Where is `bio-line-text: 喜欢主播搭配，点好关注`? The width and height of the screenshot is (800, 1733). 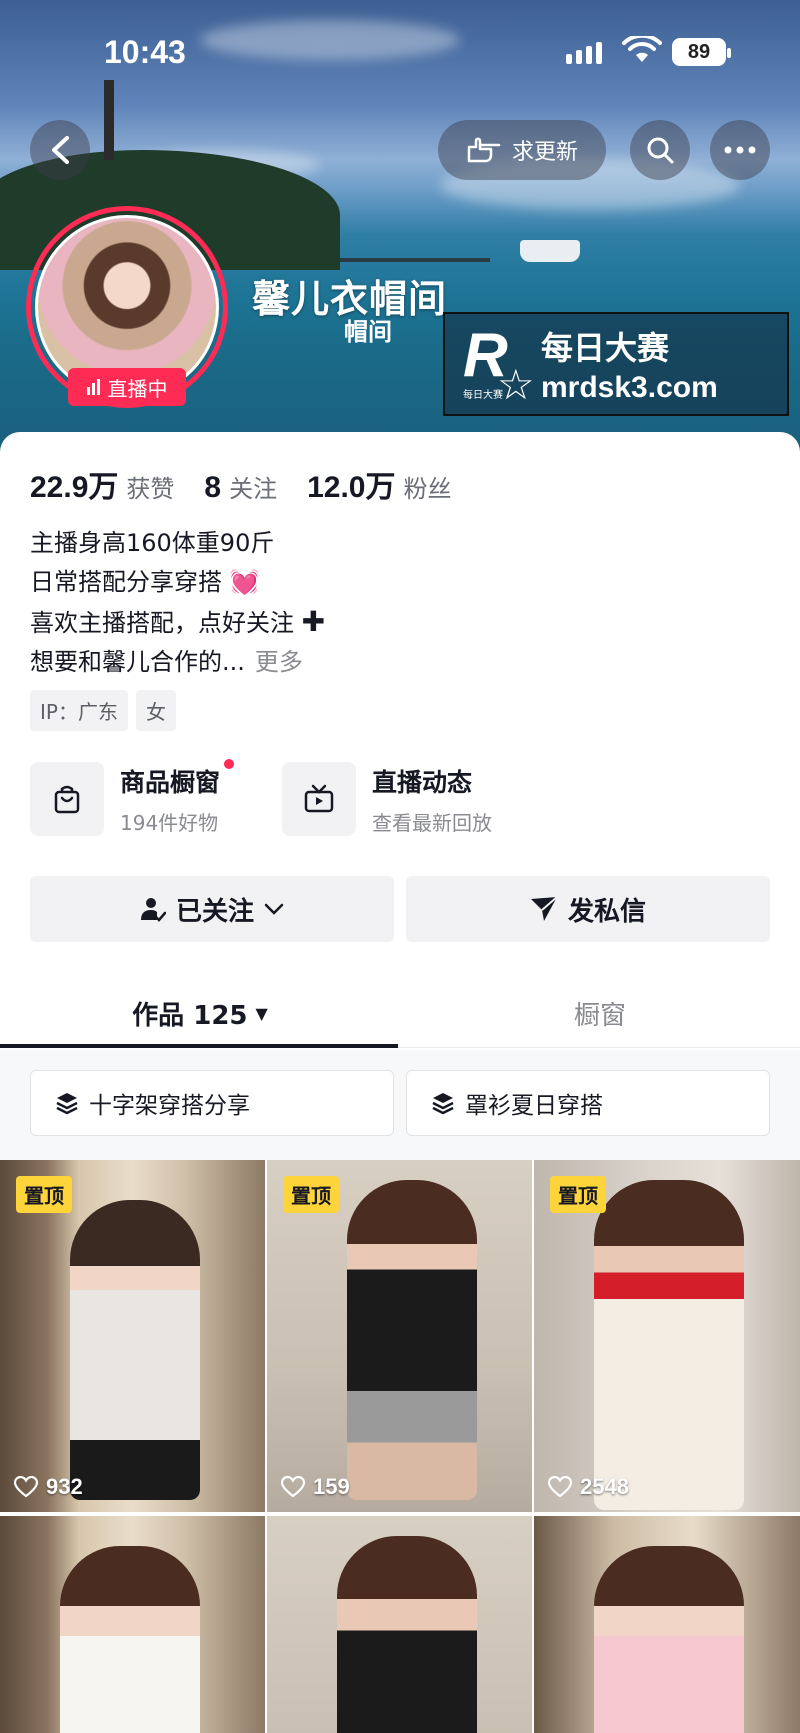 bio-line-text: 喜欢主播搭配，点好关注 is located at coordinates (162, 623).